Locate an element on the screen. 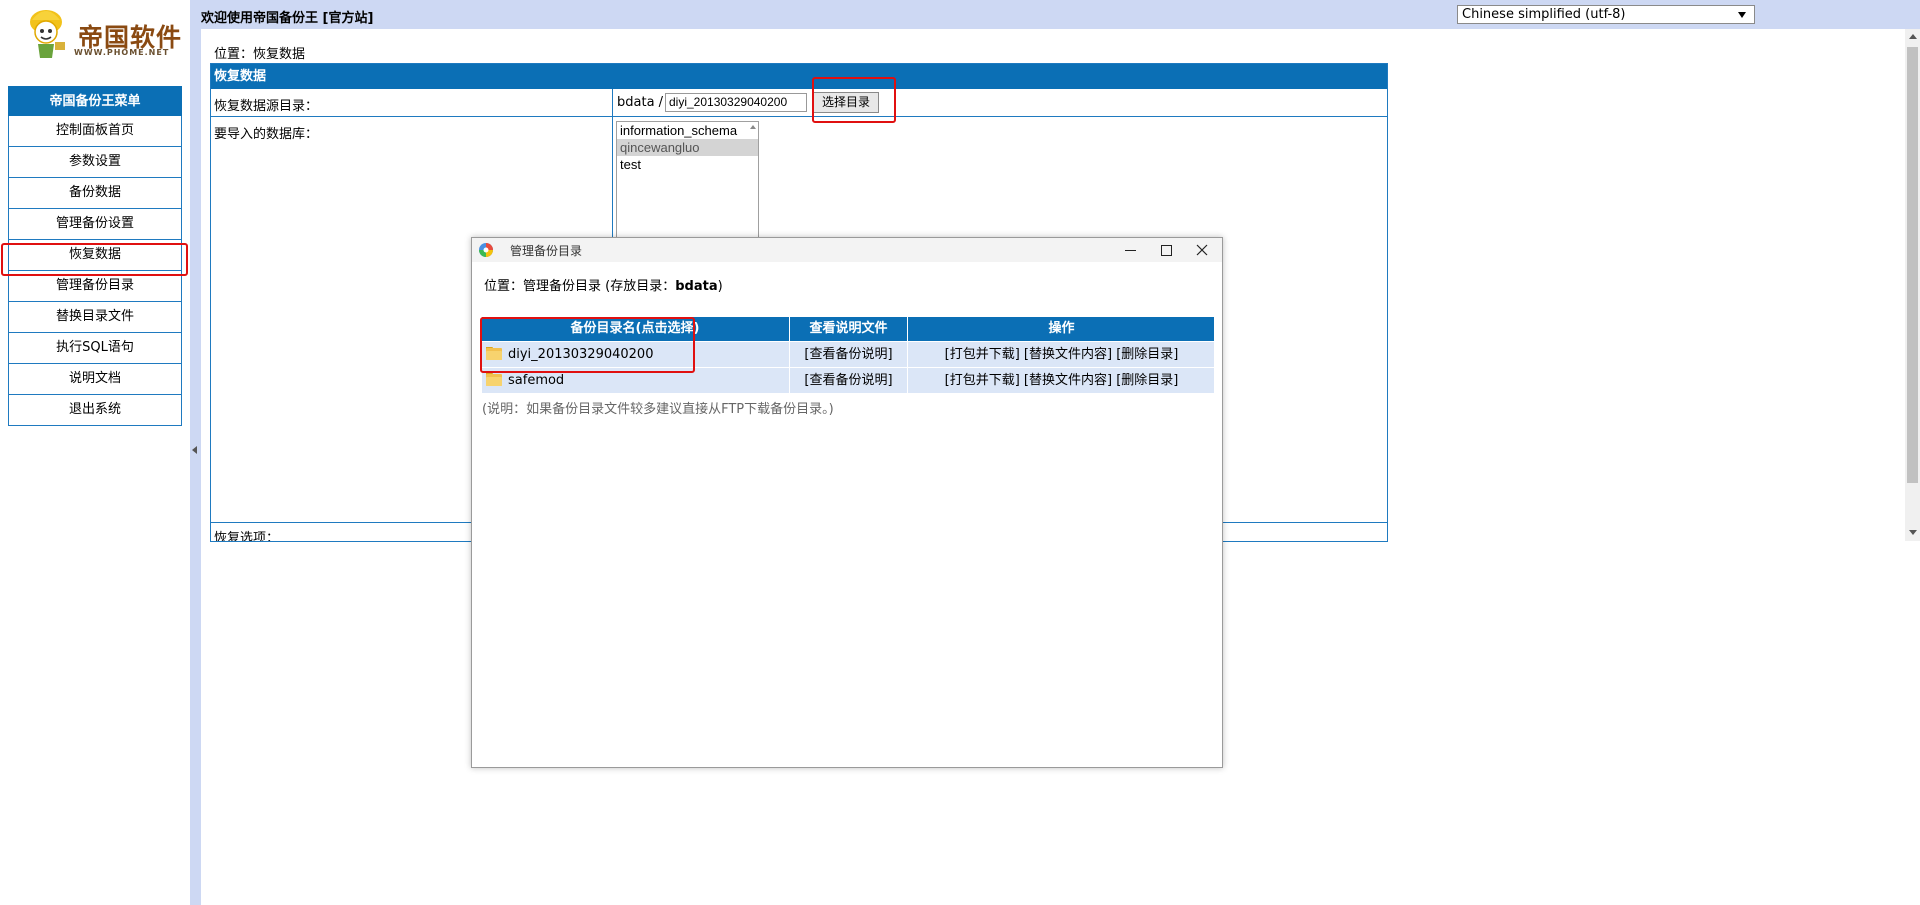  menu-item-logout: 退出系统 is located at coordinates (95, 410).